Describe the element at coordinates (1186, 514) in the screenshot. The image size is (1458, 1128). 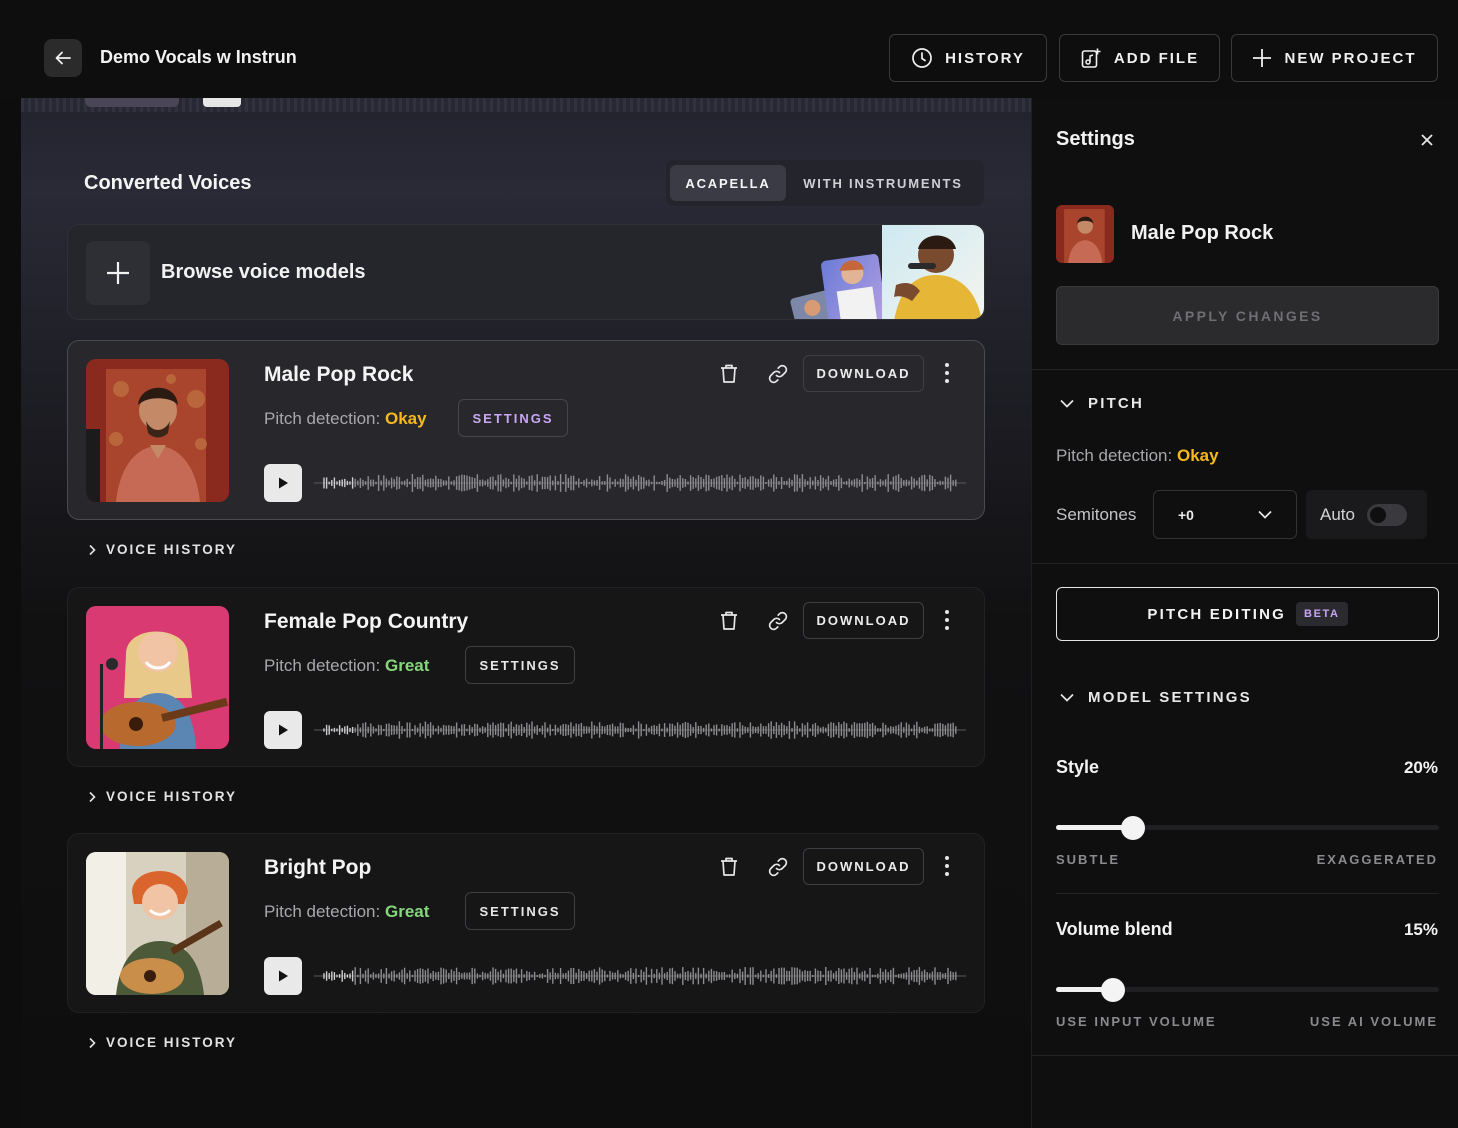
I see `semitones-value: +0` at that location.